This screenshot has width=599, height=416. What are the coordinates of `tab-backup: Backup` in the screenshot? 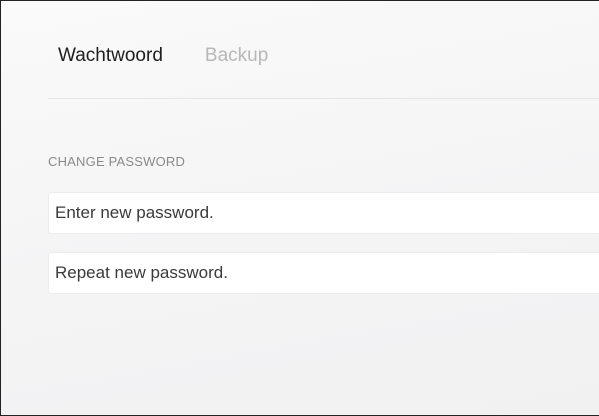 It's located at (236, 56).